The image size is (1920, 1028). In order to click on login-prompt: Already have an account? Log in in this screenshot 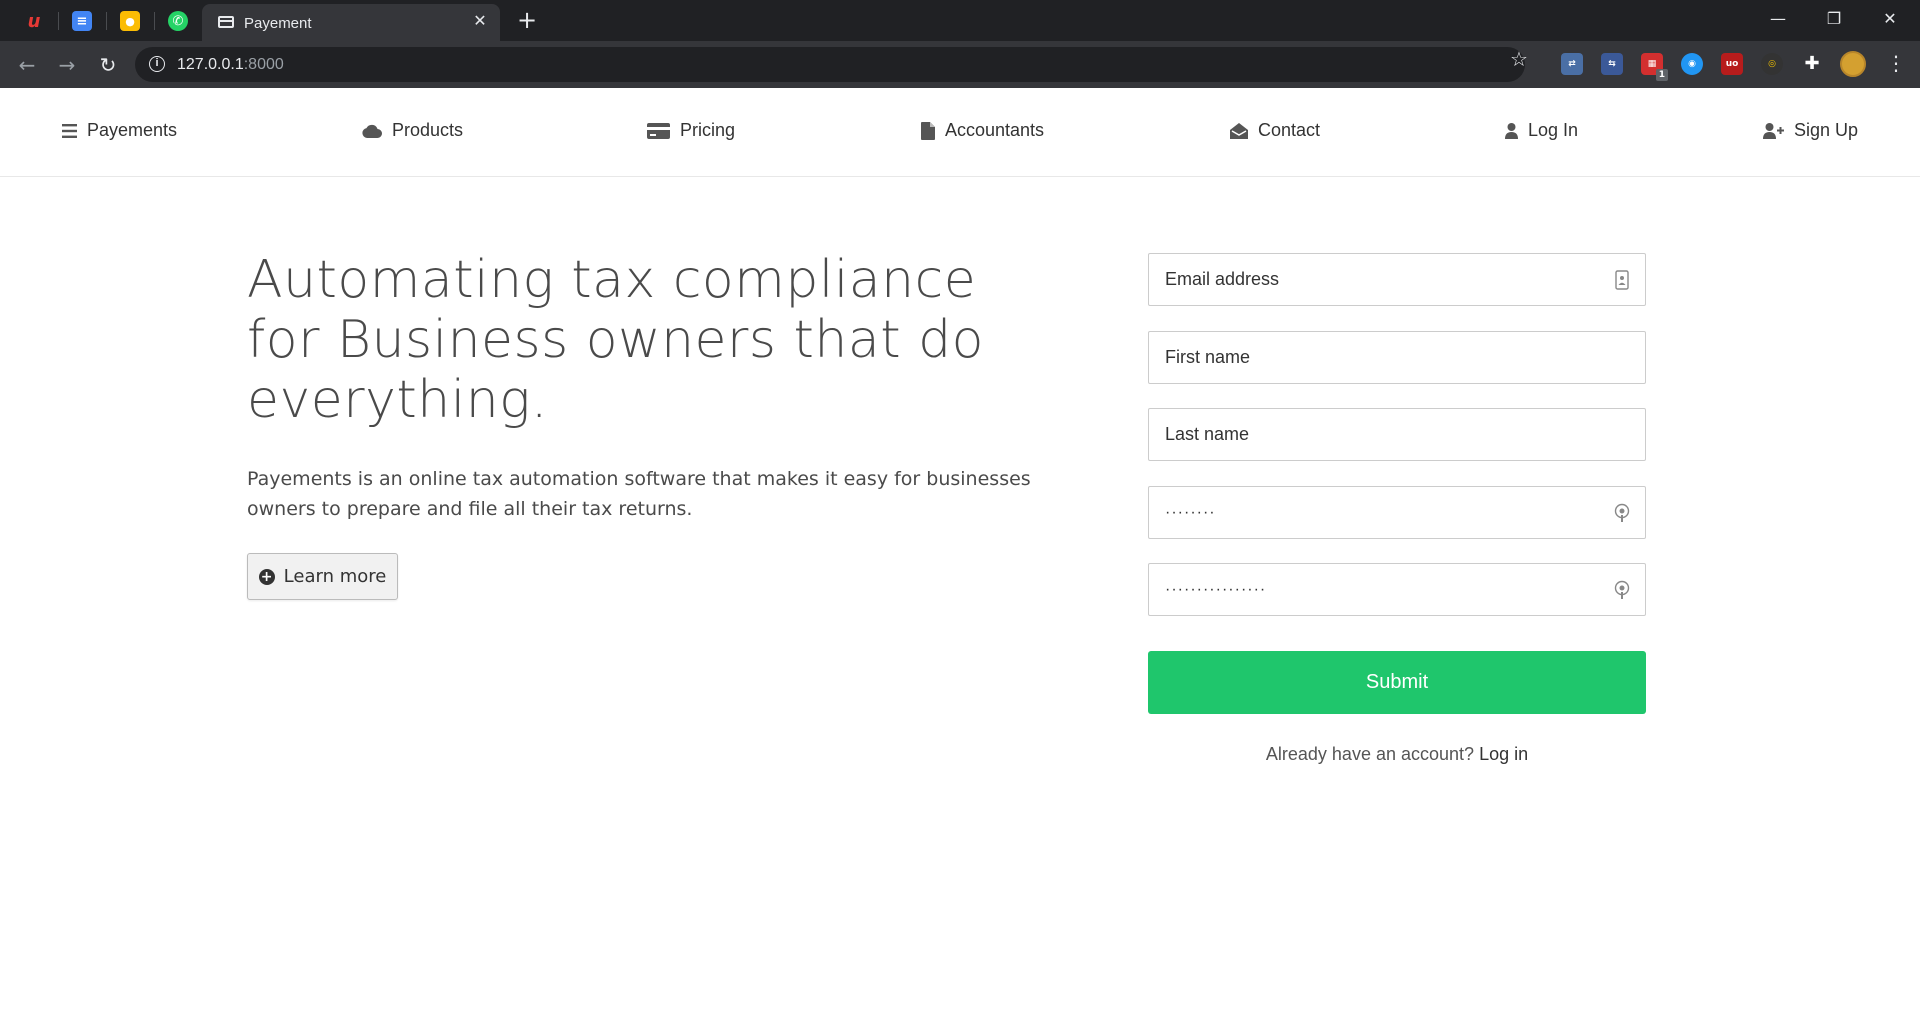, I will do `click(1397, 754)`.